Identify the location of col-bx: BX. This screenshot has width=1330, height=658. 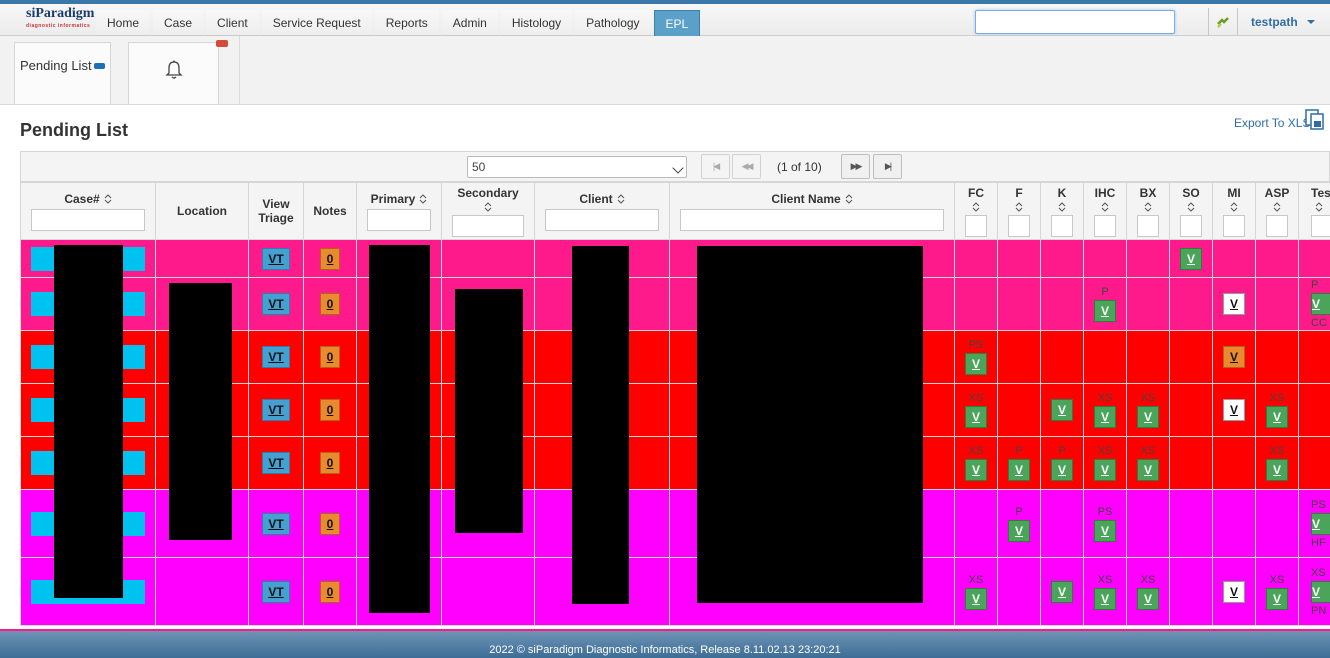
(1148, 211).